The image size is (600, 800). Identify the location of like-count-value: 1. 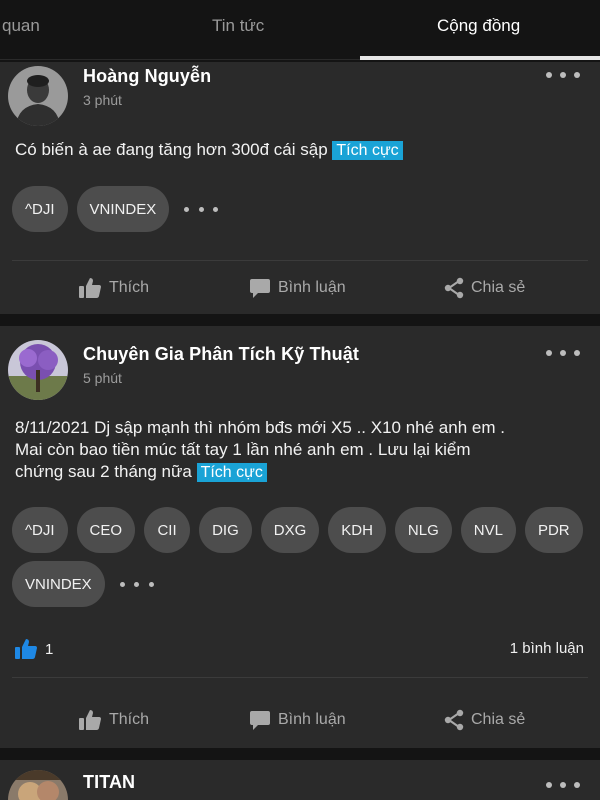
(49, 649).